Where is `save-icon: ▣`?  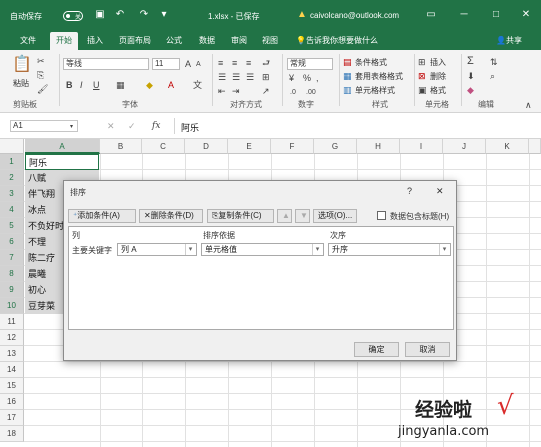 save-icon: ▣ is located at coordinates (100, 15).